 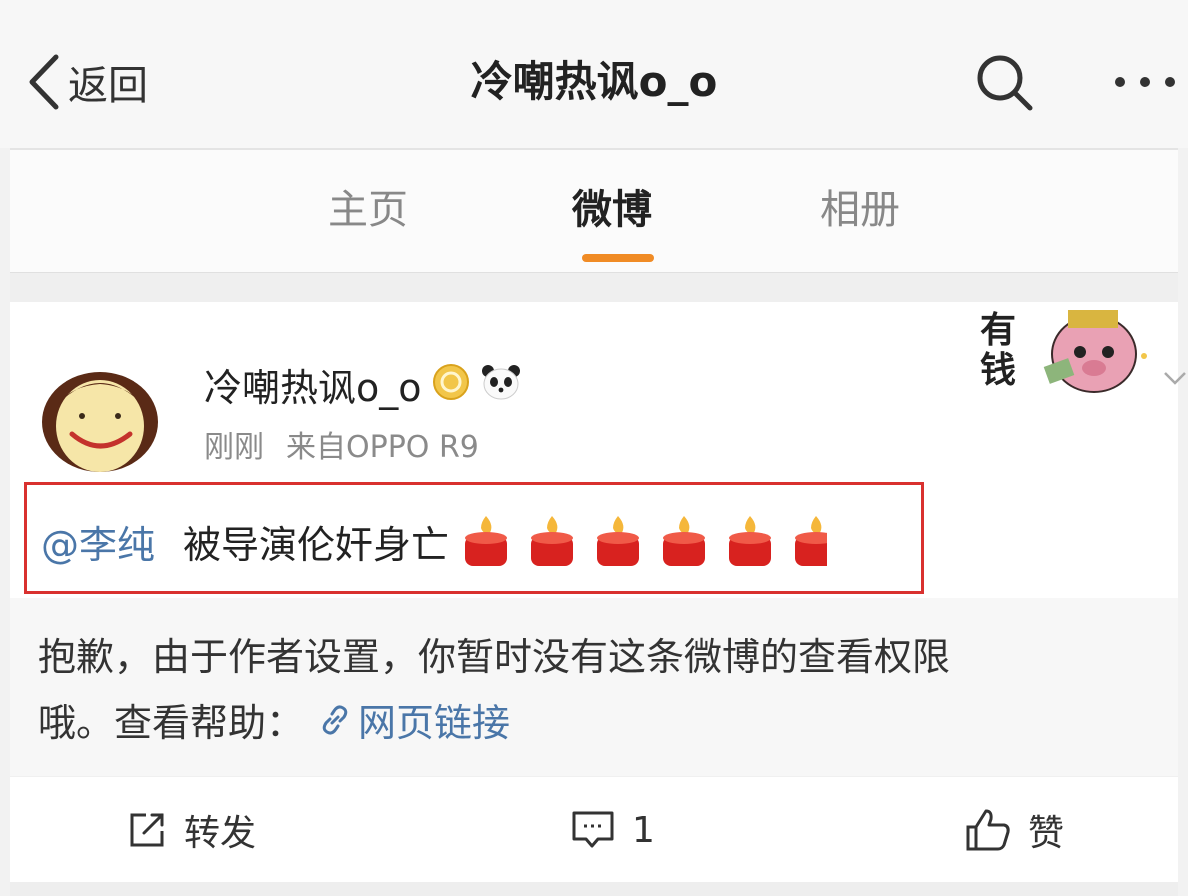 What do you see at coordinates (594, 287) in the screenshot?
I see `divider-strip` at bounding box center [594, 287].